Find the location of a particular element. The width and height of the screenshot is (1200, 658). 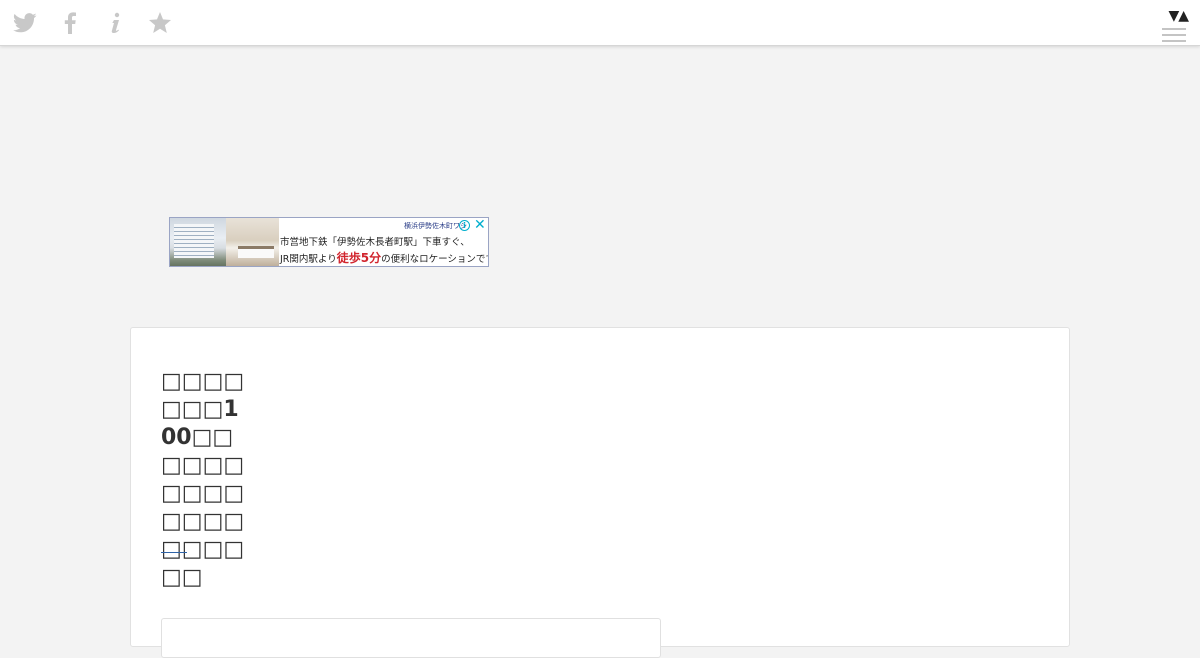

ad-brand: 横浜伊勢佐木町ワシ is located at coordinates (435, 226).